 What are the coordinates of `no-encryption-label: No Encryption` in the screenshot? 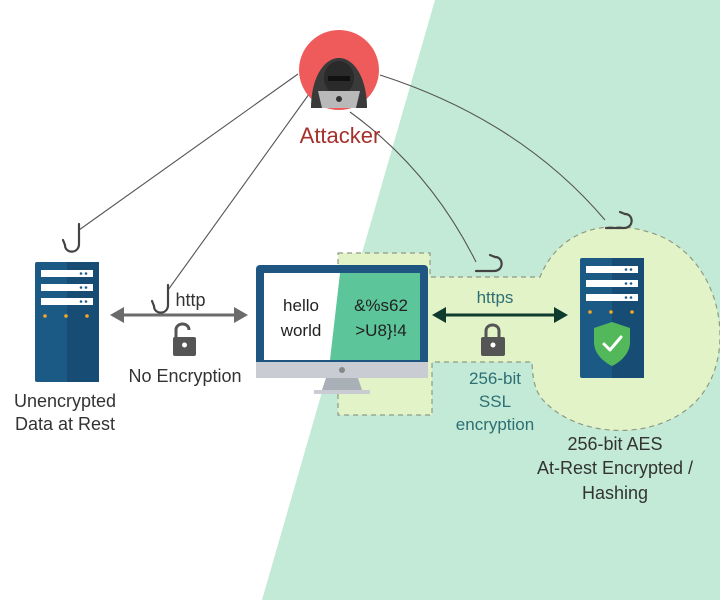 It's located at (185, 376).